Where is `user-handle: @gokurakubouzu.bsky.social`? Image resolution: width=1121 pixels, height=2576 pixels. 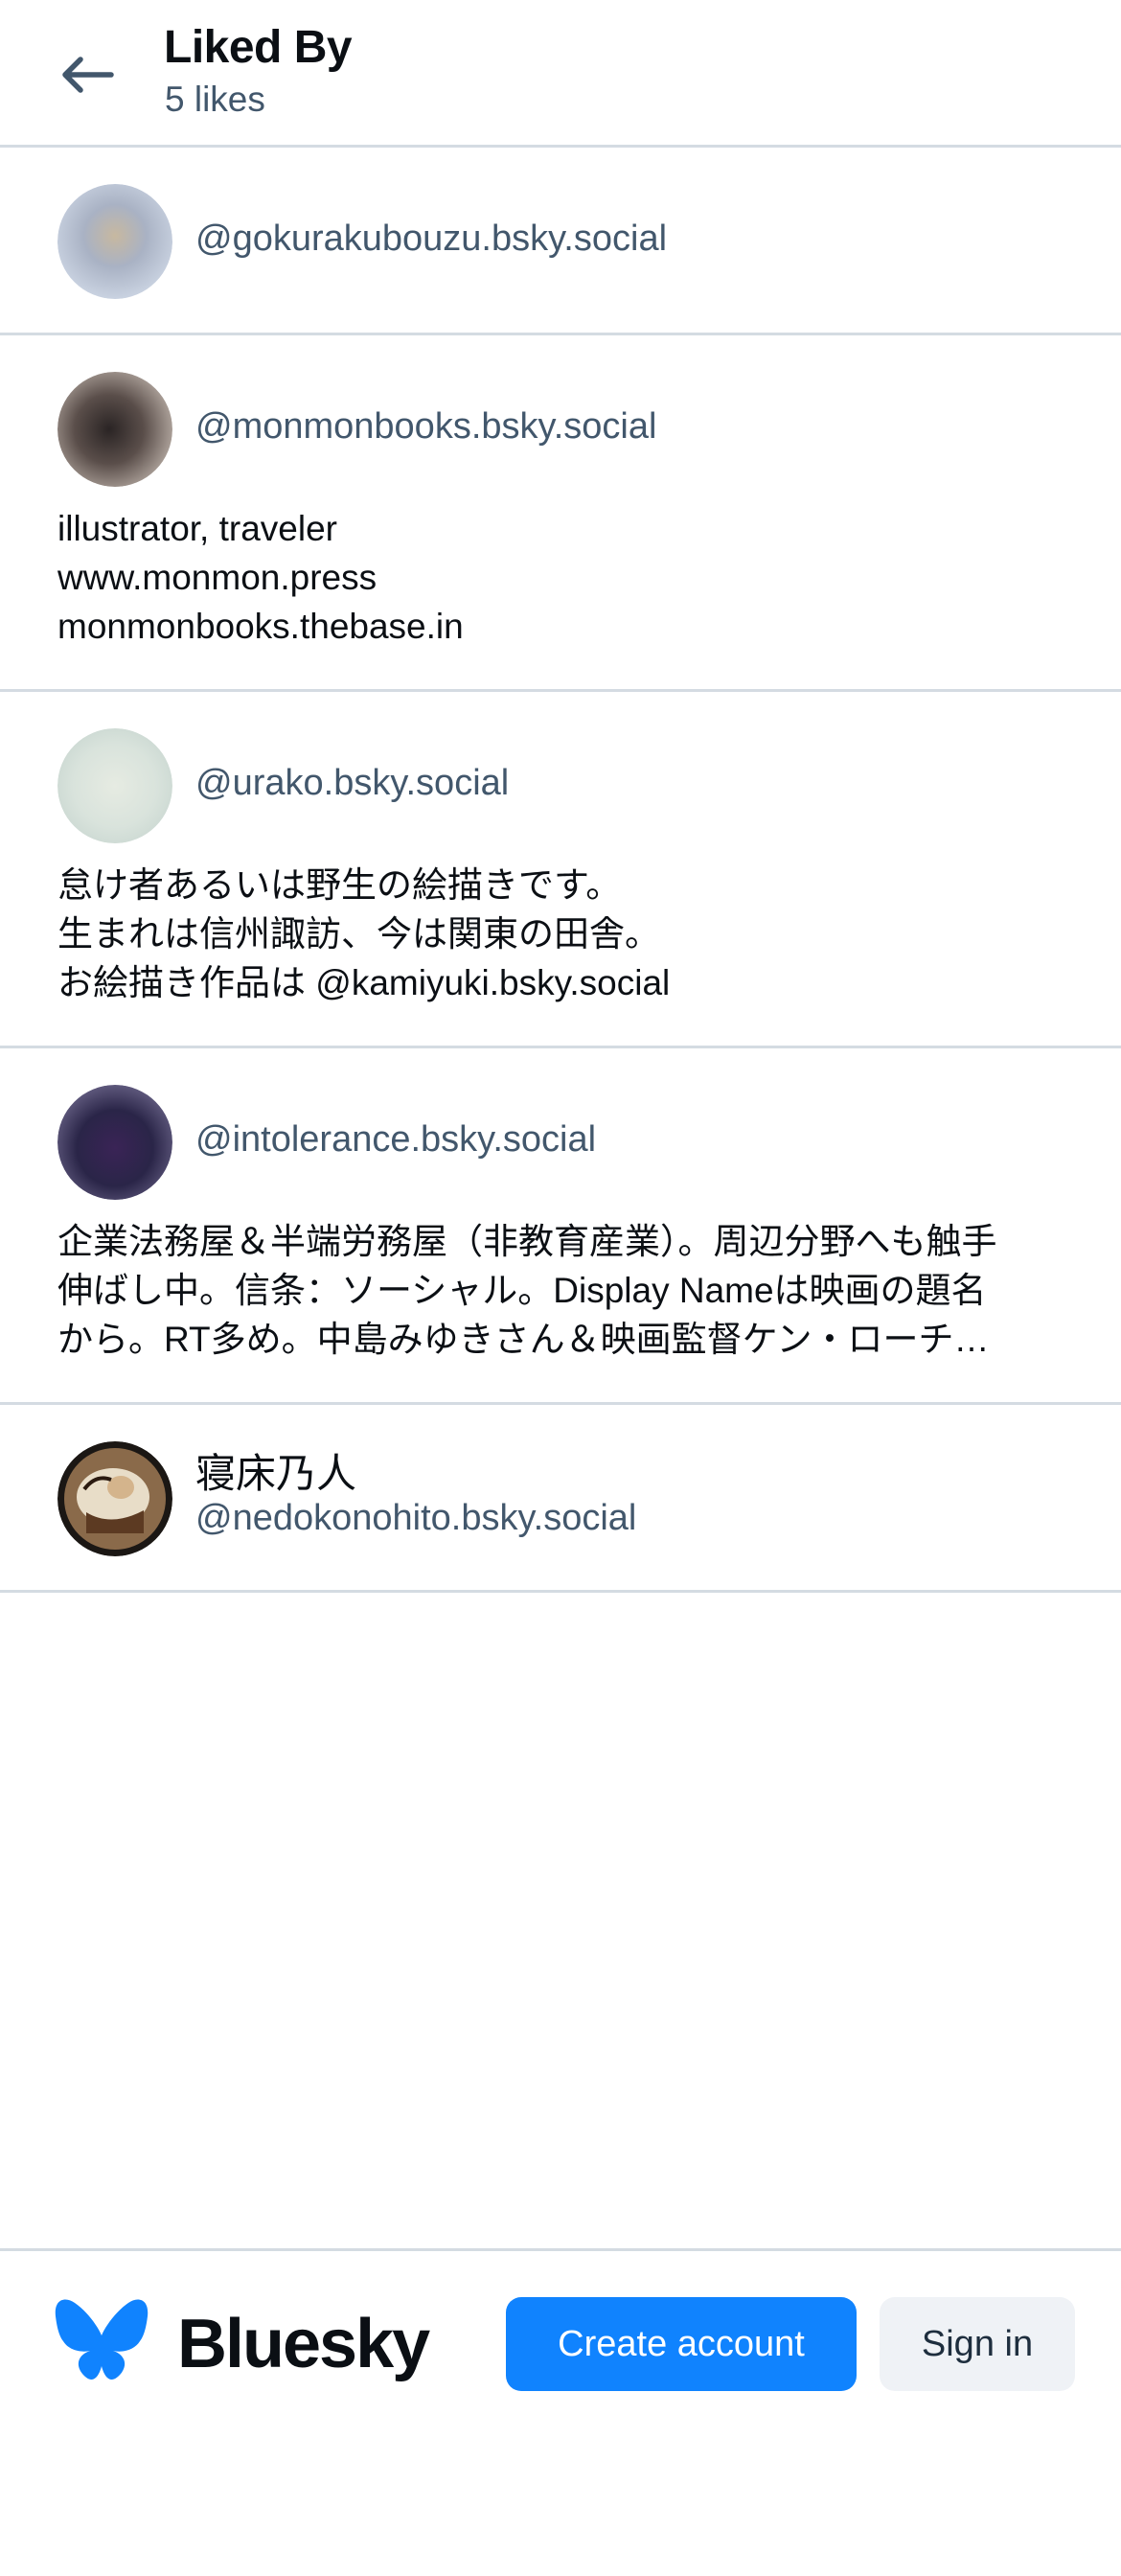
user-handle: @gokurakubouzu.bsky.social is located at coordinates (432, 238).